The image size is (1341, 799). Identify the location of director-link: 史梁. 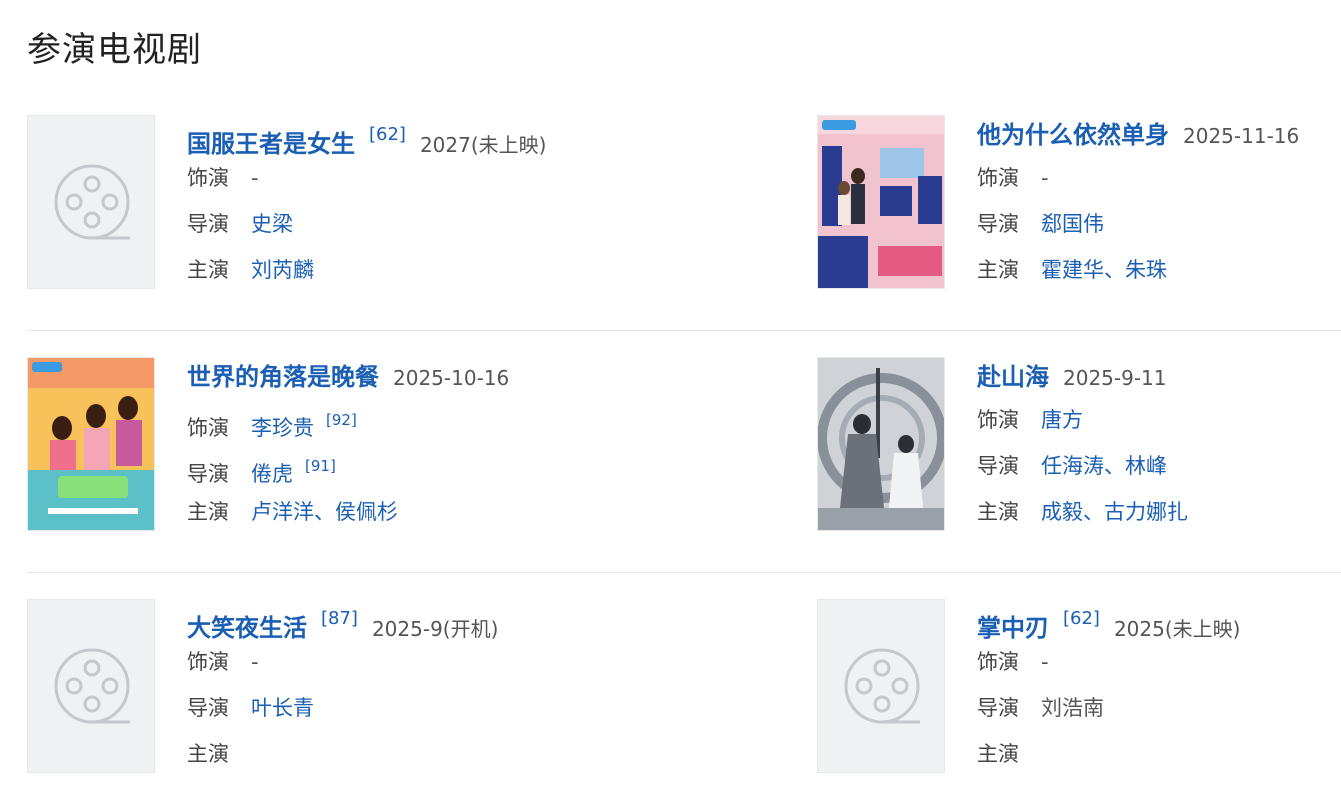
(272, 224).